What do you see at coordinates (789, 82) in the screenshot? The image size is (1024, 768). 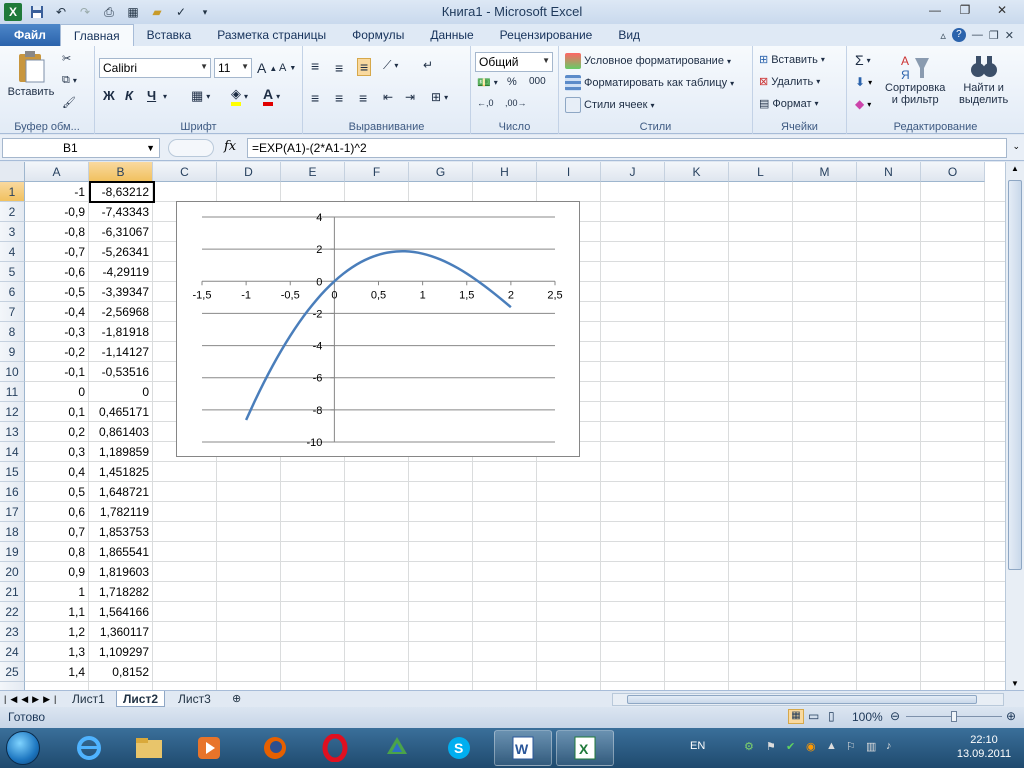 I see `delete-cells-button: ⊠ Удалить ▾` at bounding box center [789, 82].